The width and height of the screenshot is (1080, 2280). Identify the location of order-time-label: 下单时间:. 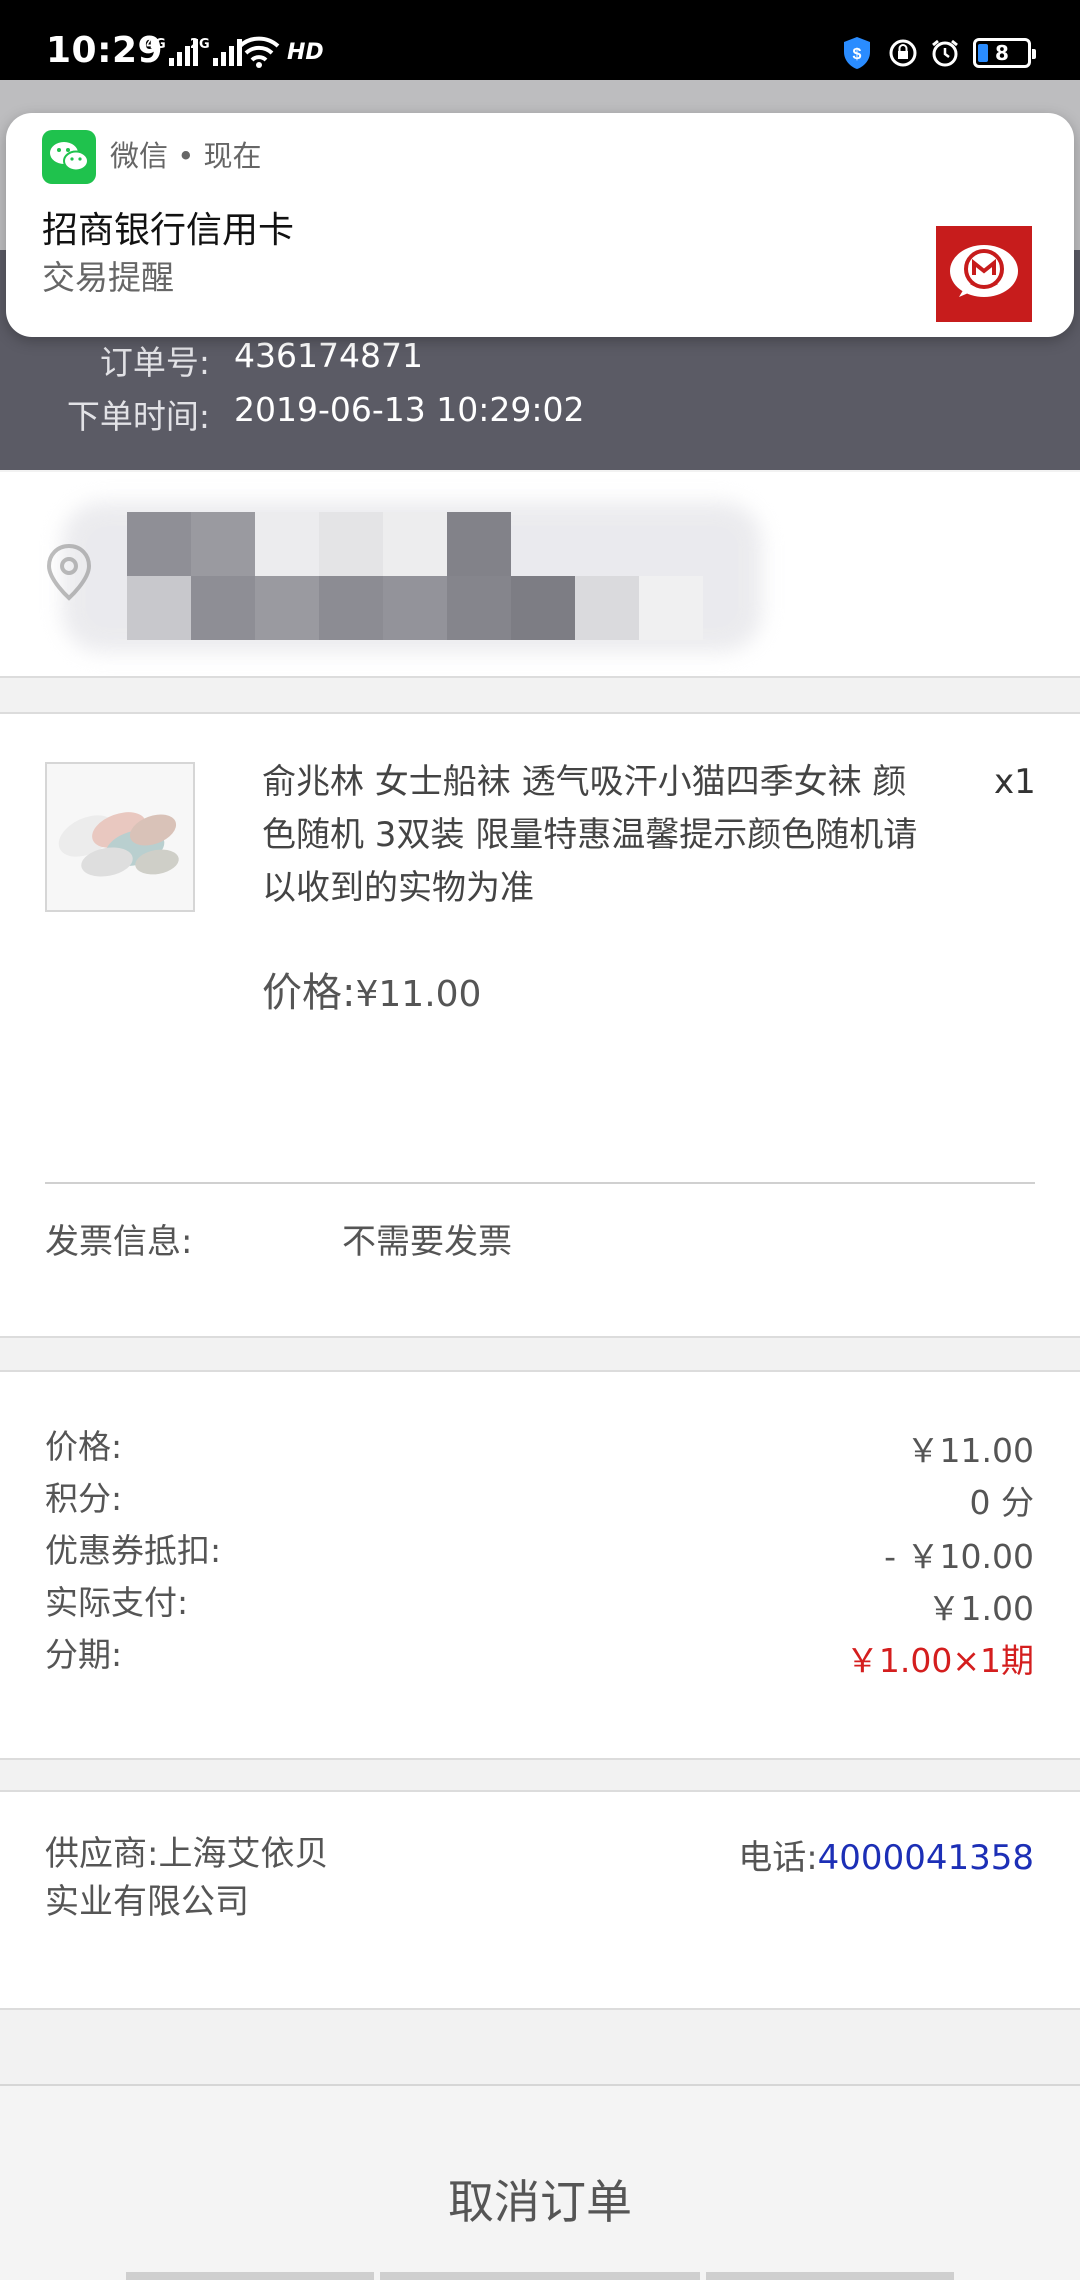
(138, 416).